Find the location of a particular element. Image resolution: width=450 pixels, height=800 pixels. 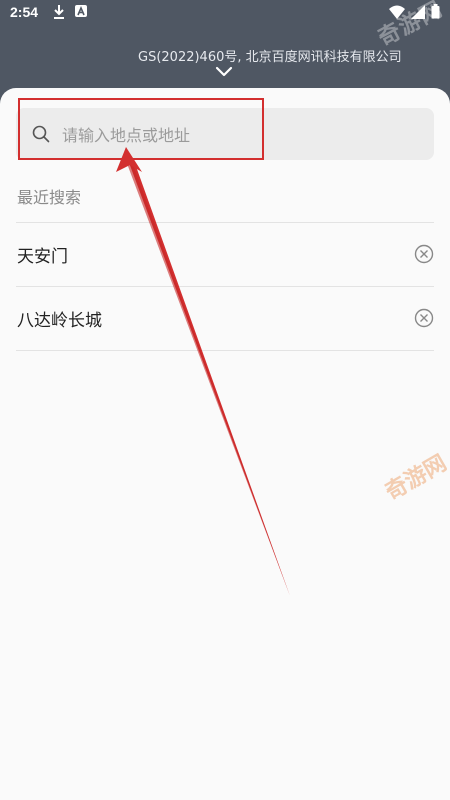

history-item-label: 天安门 is located at coordinates (42, 257).